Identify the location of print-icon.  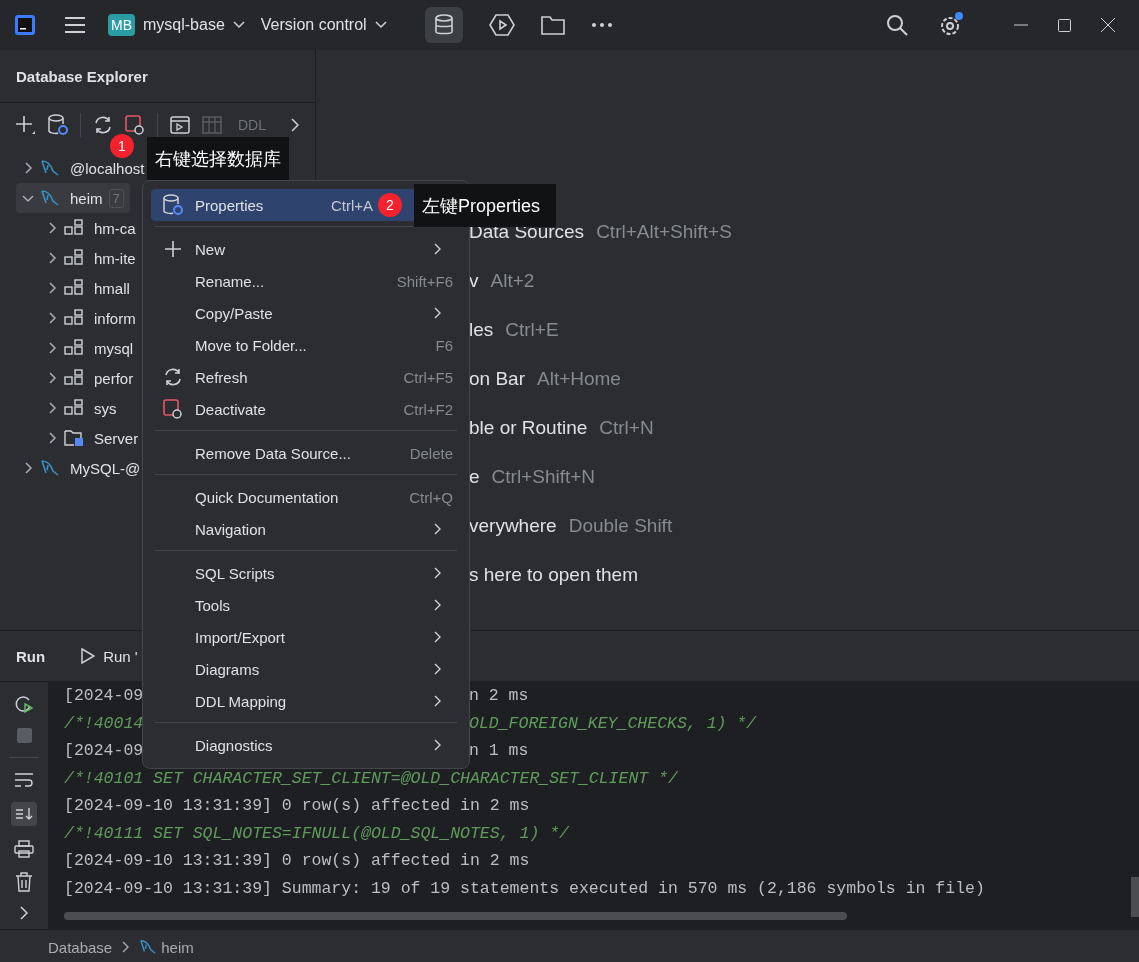
(24, 849).